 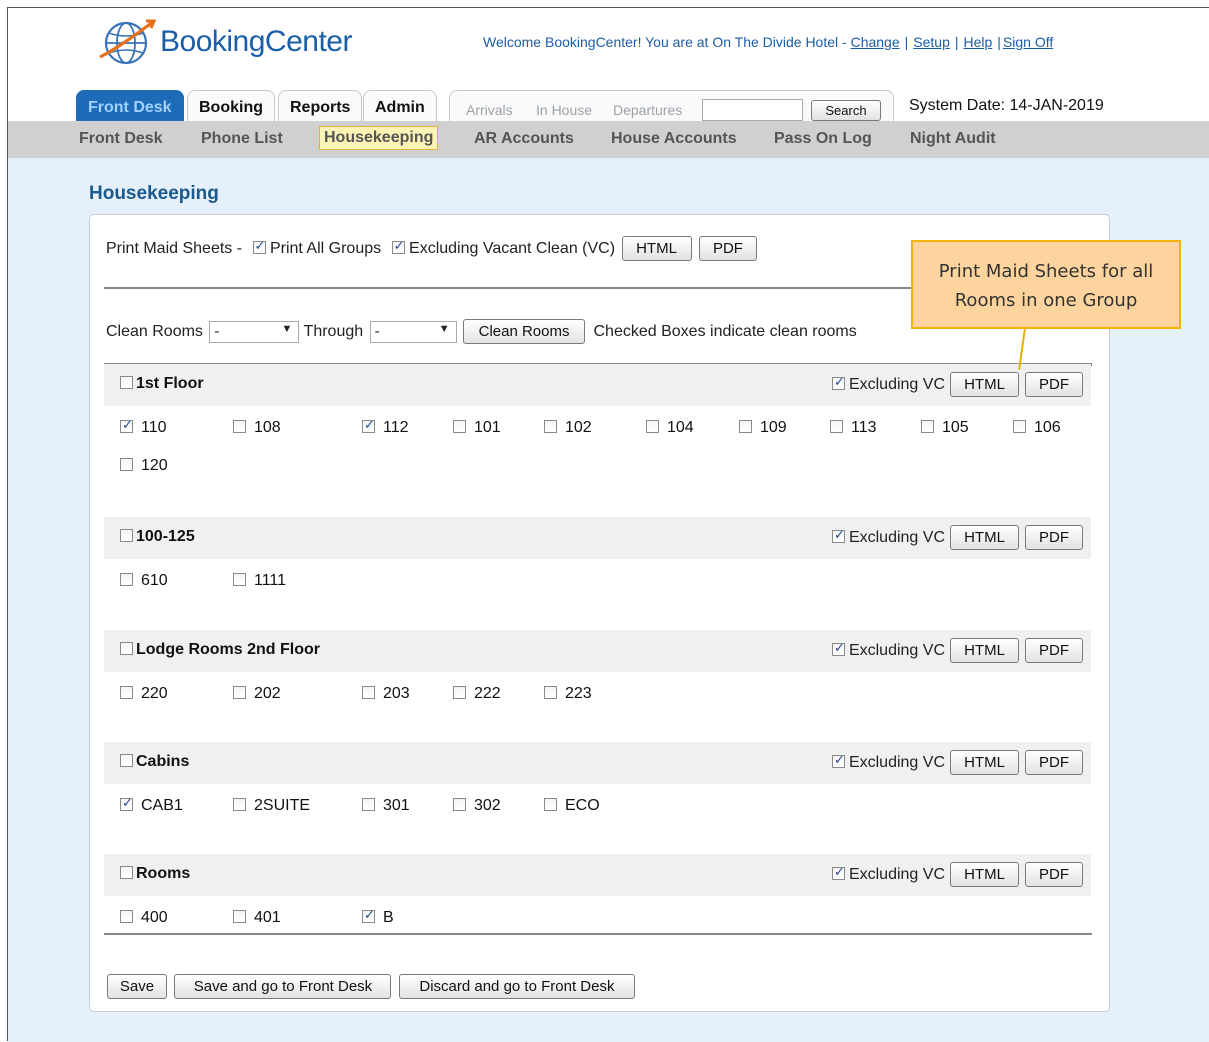 I want to click on excluding-vc-label: Excluding Vacant Clean (VC), so click(x=512, y=248).